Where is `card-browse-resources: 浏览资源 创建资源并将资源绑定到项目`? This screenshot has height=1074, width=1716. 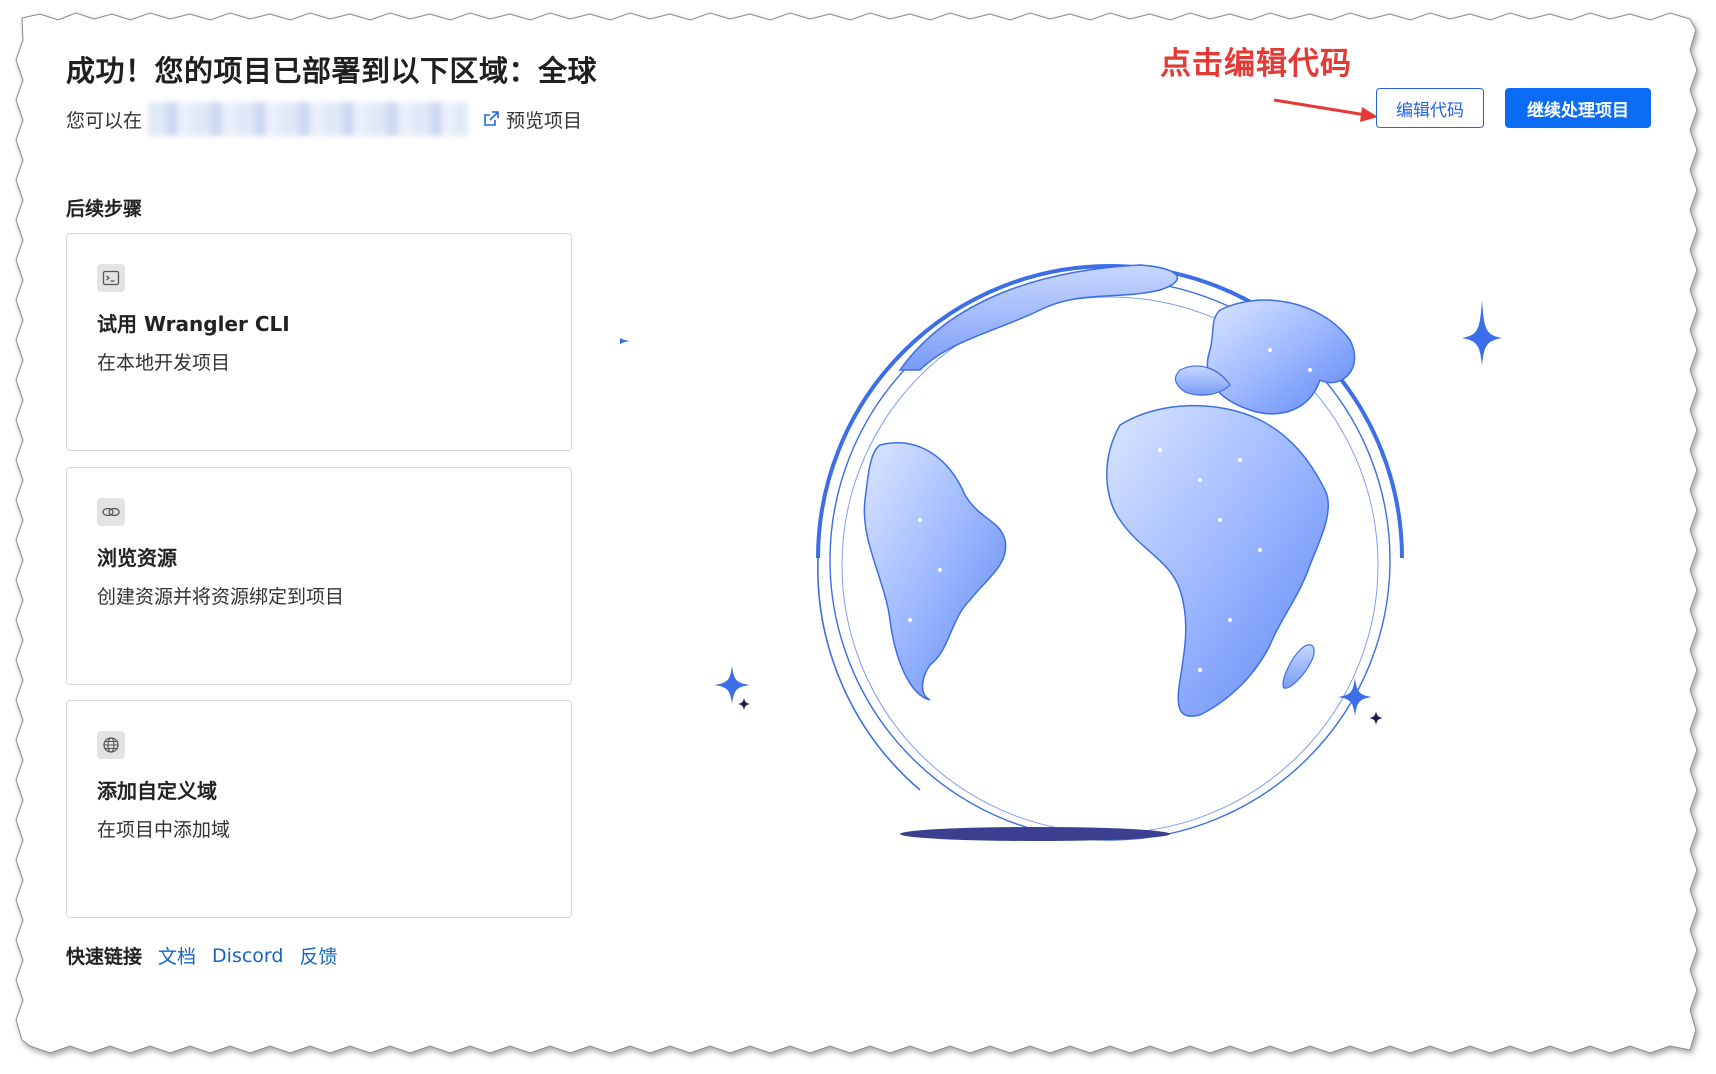
card-browse-resources: 浏览资源 创建资源并将资源绑定到项目 is located at coordinates (319, 576).